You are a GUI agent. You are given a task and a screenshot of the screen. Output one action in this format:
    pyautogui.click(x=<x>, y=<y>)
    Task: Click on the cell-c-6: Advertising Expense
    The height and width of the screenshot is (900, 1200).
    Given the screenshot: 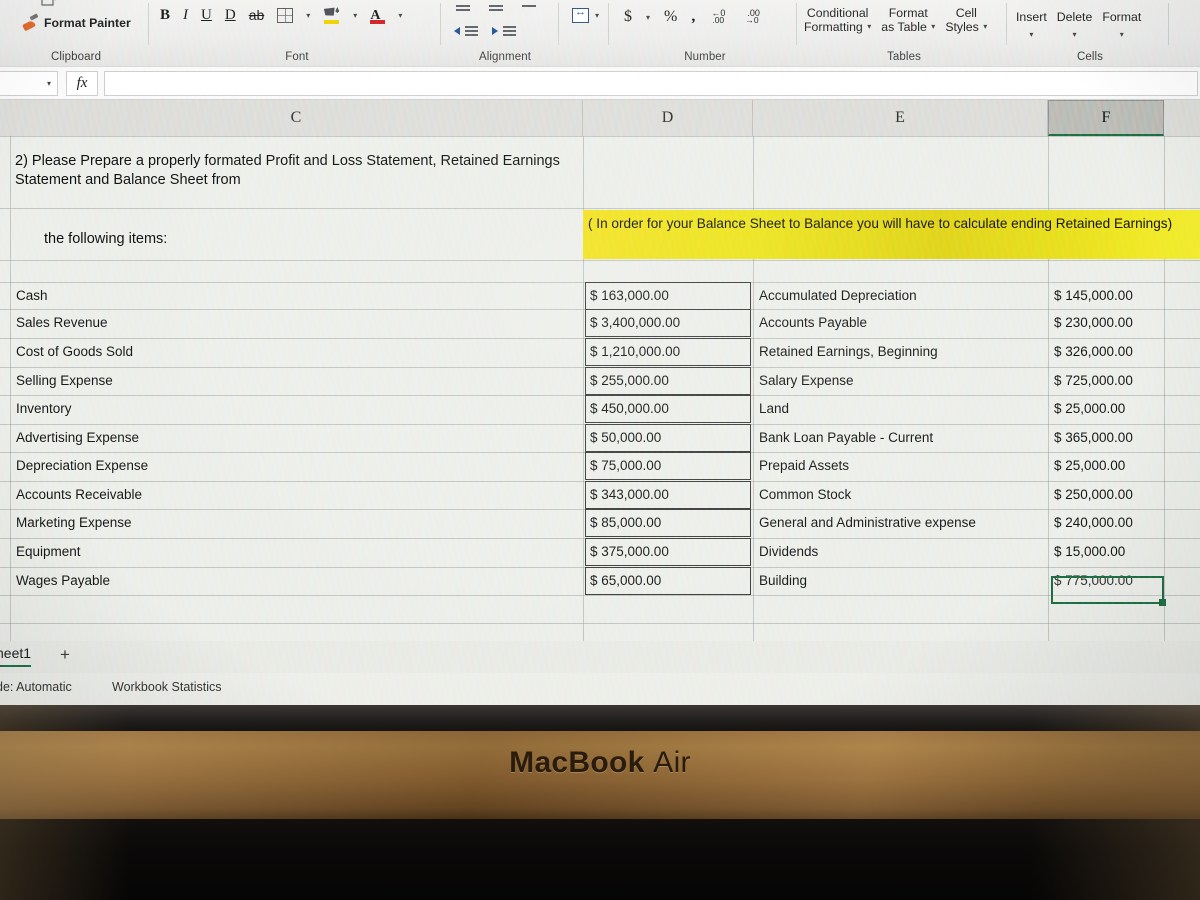 What is the action you would take?
    pyautogui.click(x=296, y=438)
    